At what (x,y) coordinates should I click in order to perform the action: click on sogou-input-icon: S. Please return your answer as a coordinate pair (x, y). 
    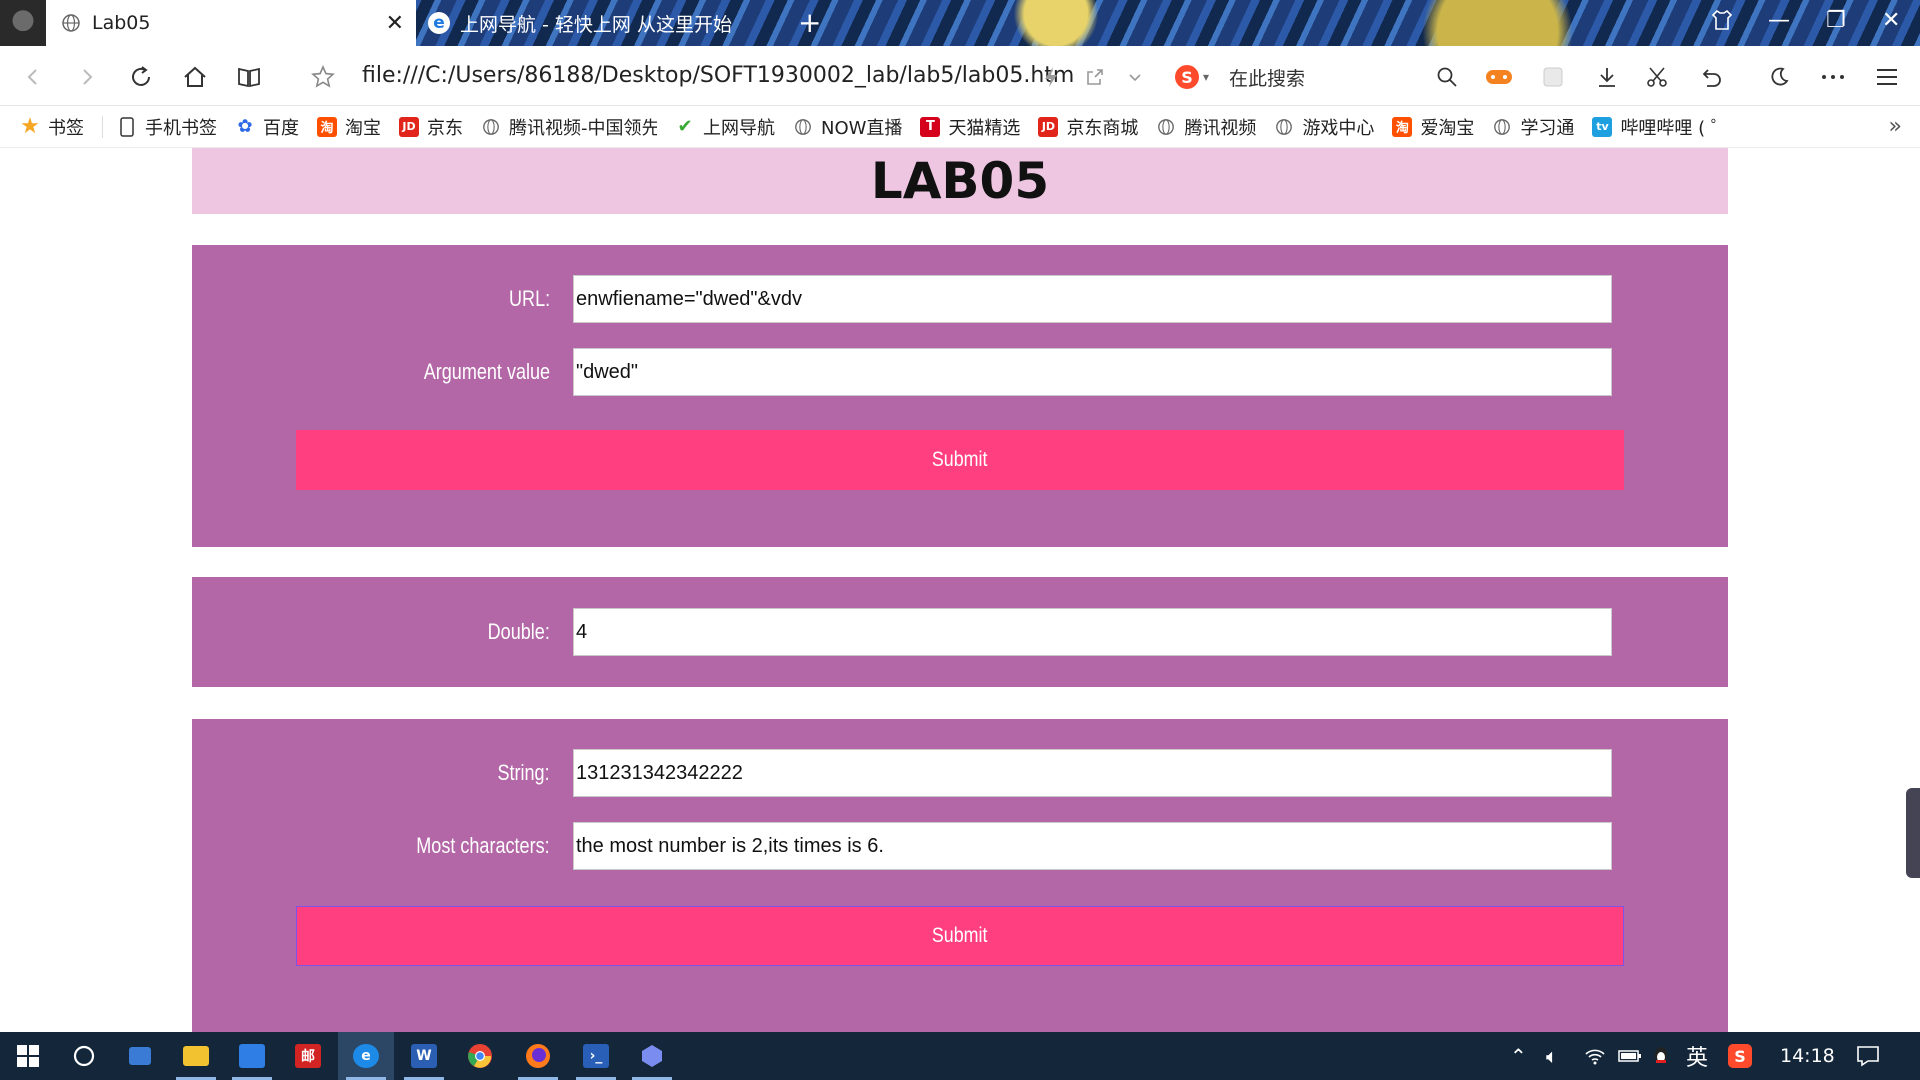
    Looking at the image, I should click on (1740, 1056).